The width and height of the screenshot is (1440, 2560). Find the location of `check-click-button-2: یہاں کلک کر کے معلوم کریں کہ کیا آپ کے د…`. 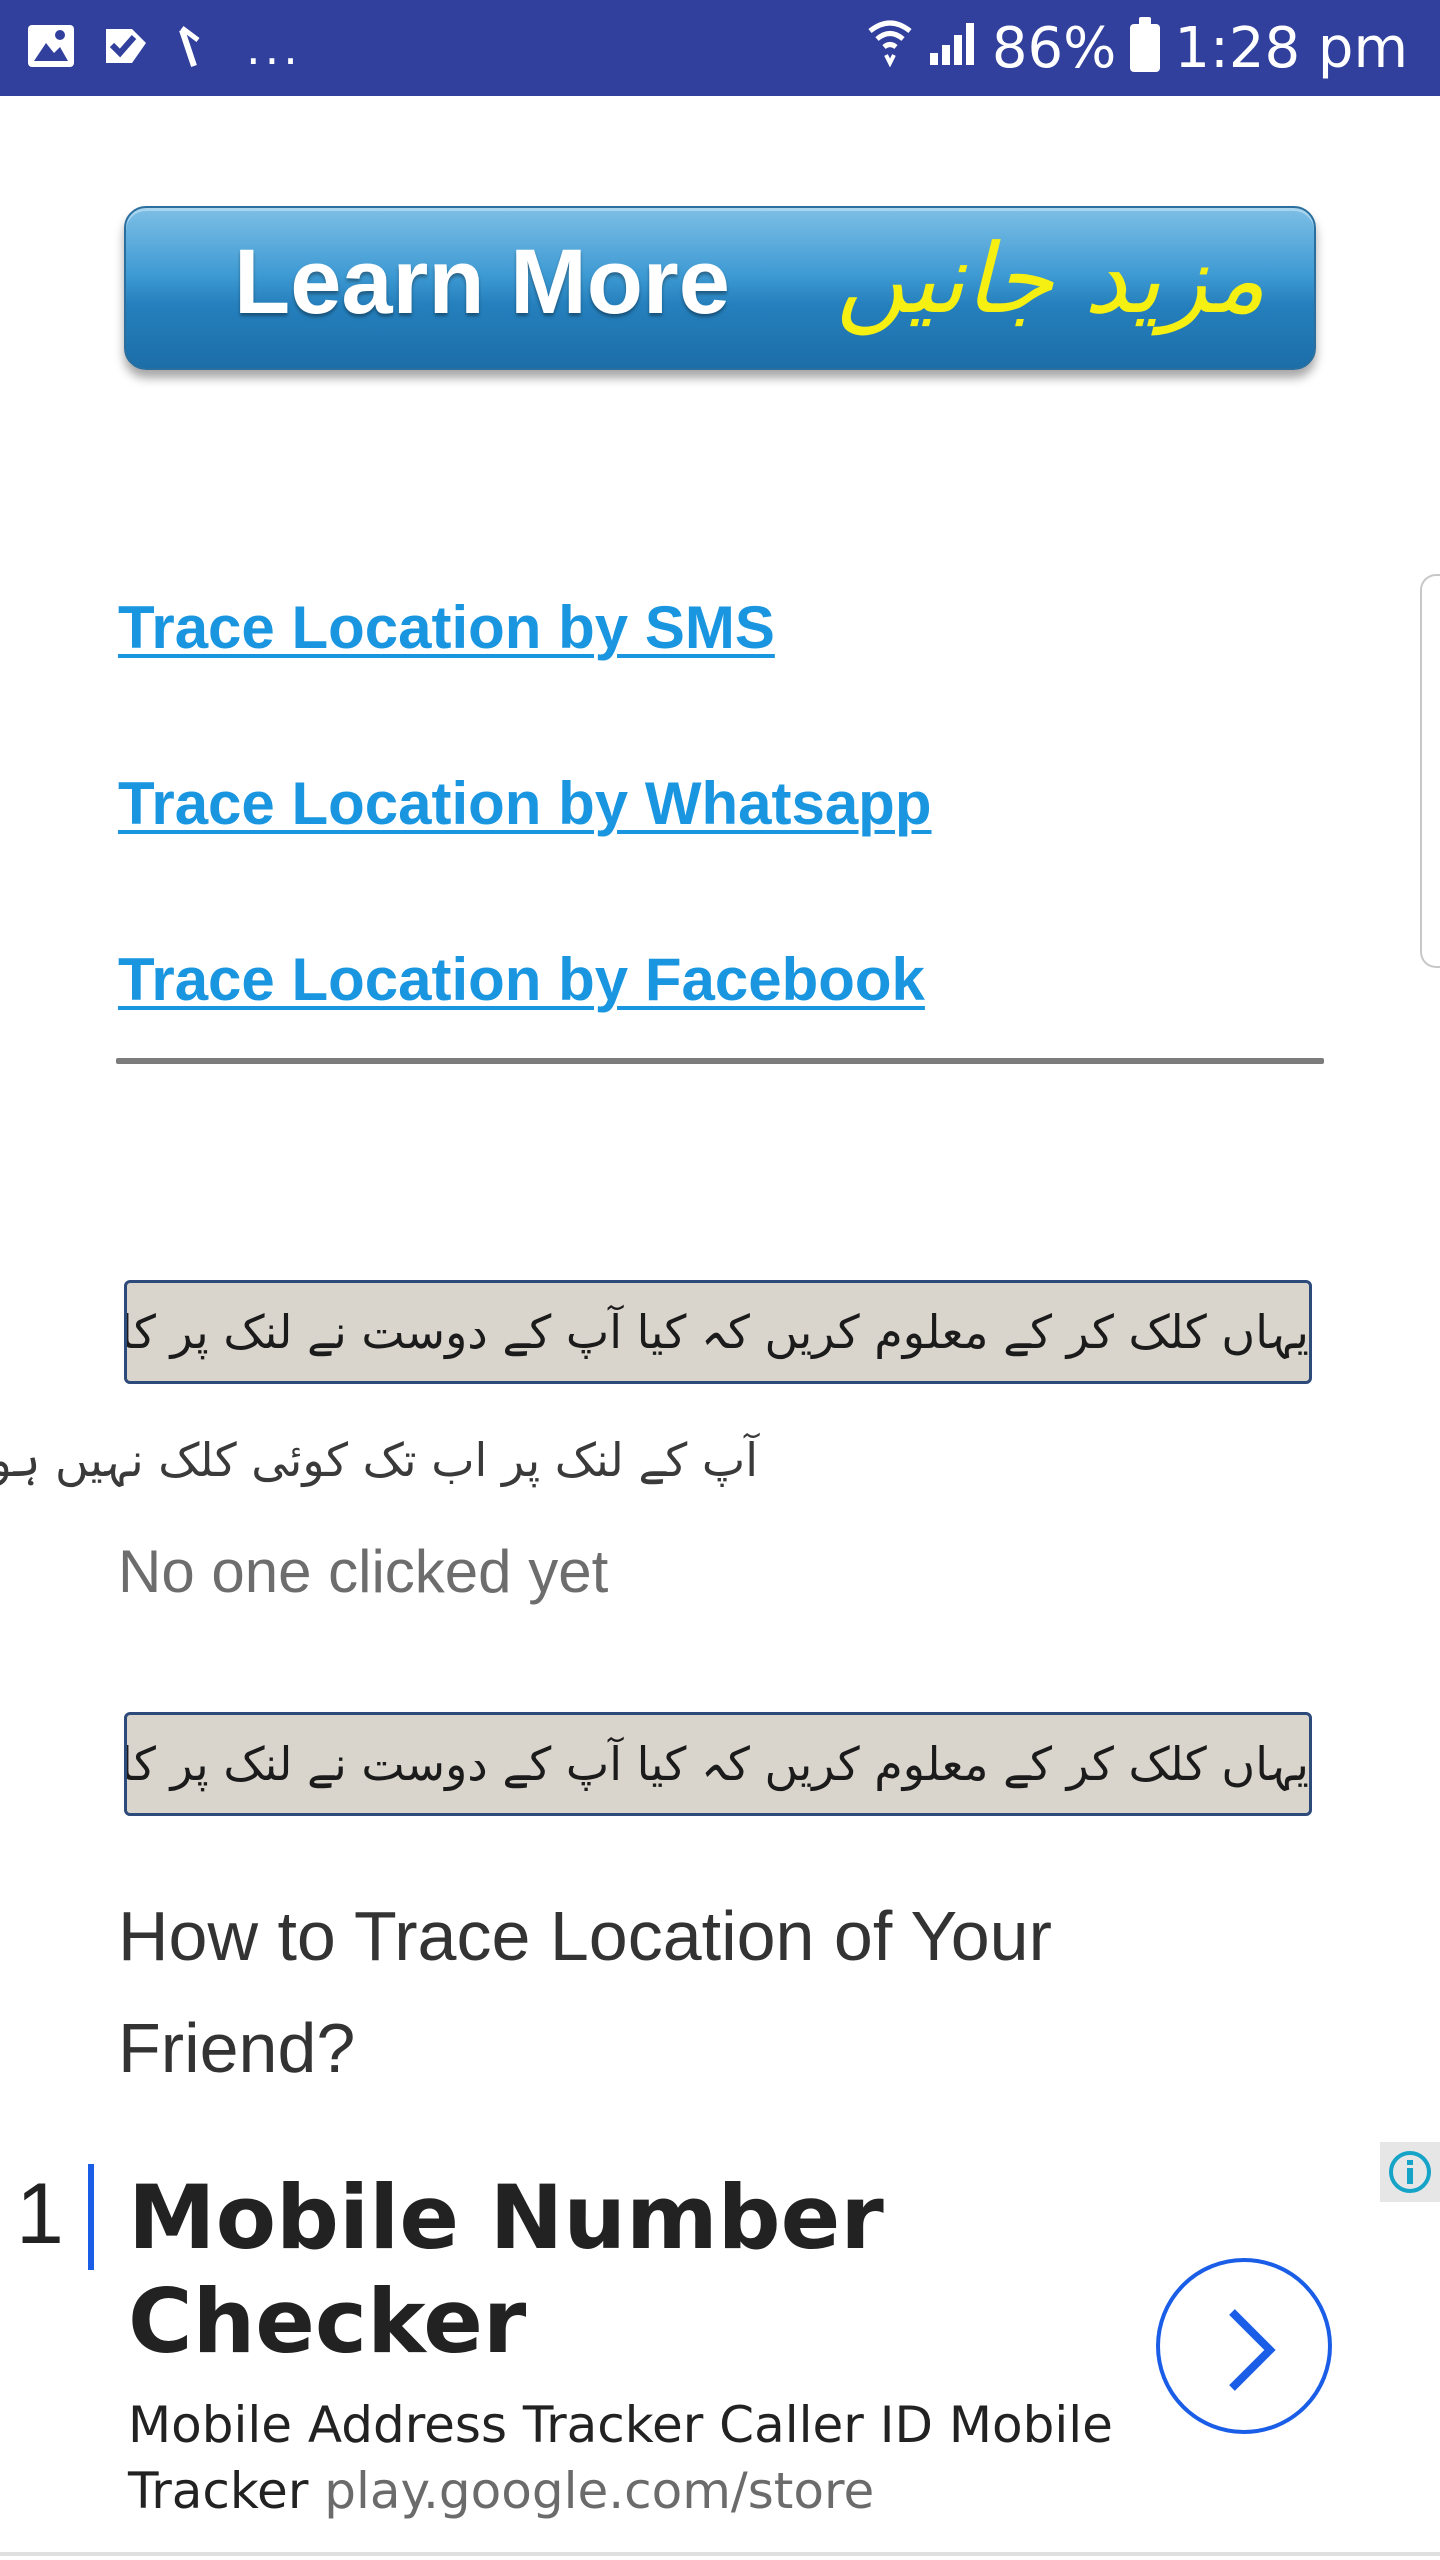

check-click-button-2: یہاں کلک کر کے معلوم کریں کہ کیا آپ کے د… is located at coordinates (718, 1764).